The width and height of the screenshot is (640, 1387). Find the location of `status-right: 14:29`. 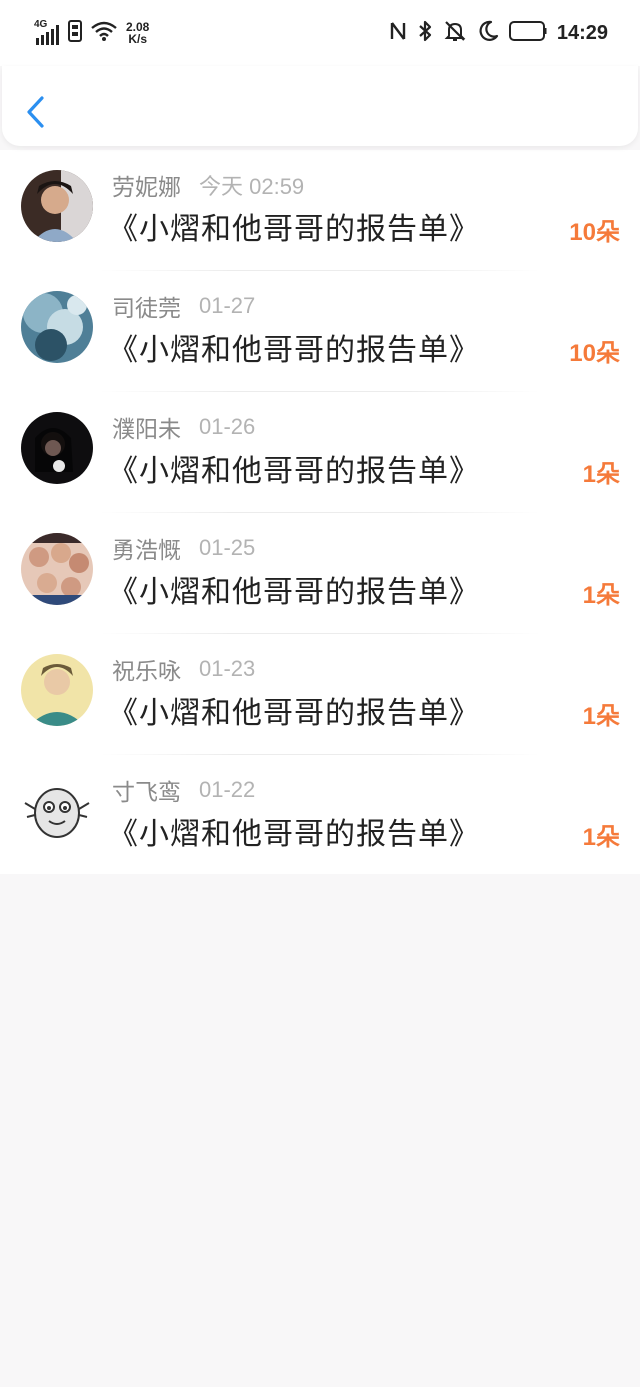

status-right: 14:29 is located at coordinates (498, 33).